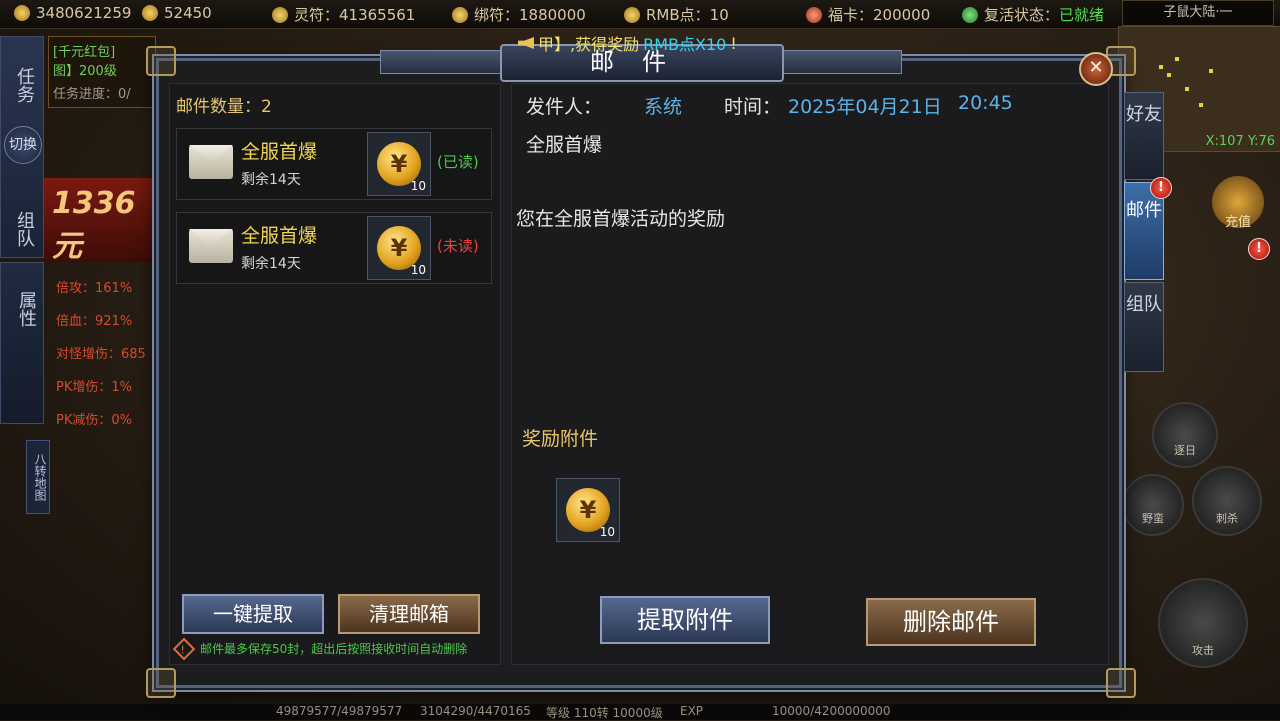 Image resolution: width=1280 pixels, height=721 pixels. What do you see at coordinates (1185, 435) in the screenshot?
I see `skill-button: 逐日` at bounding box center [1185, 435].